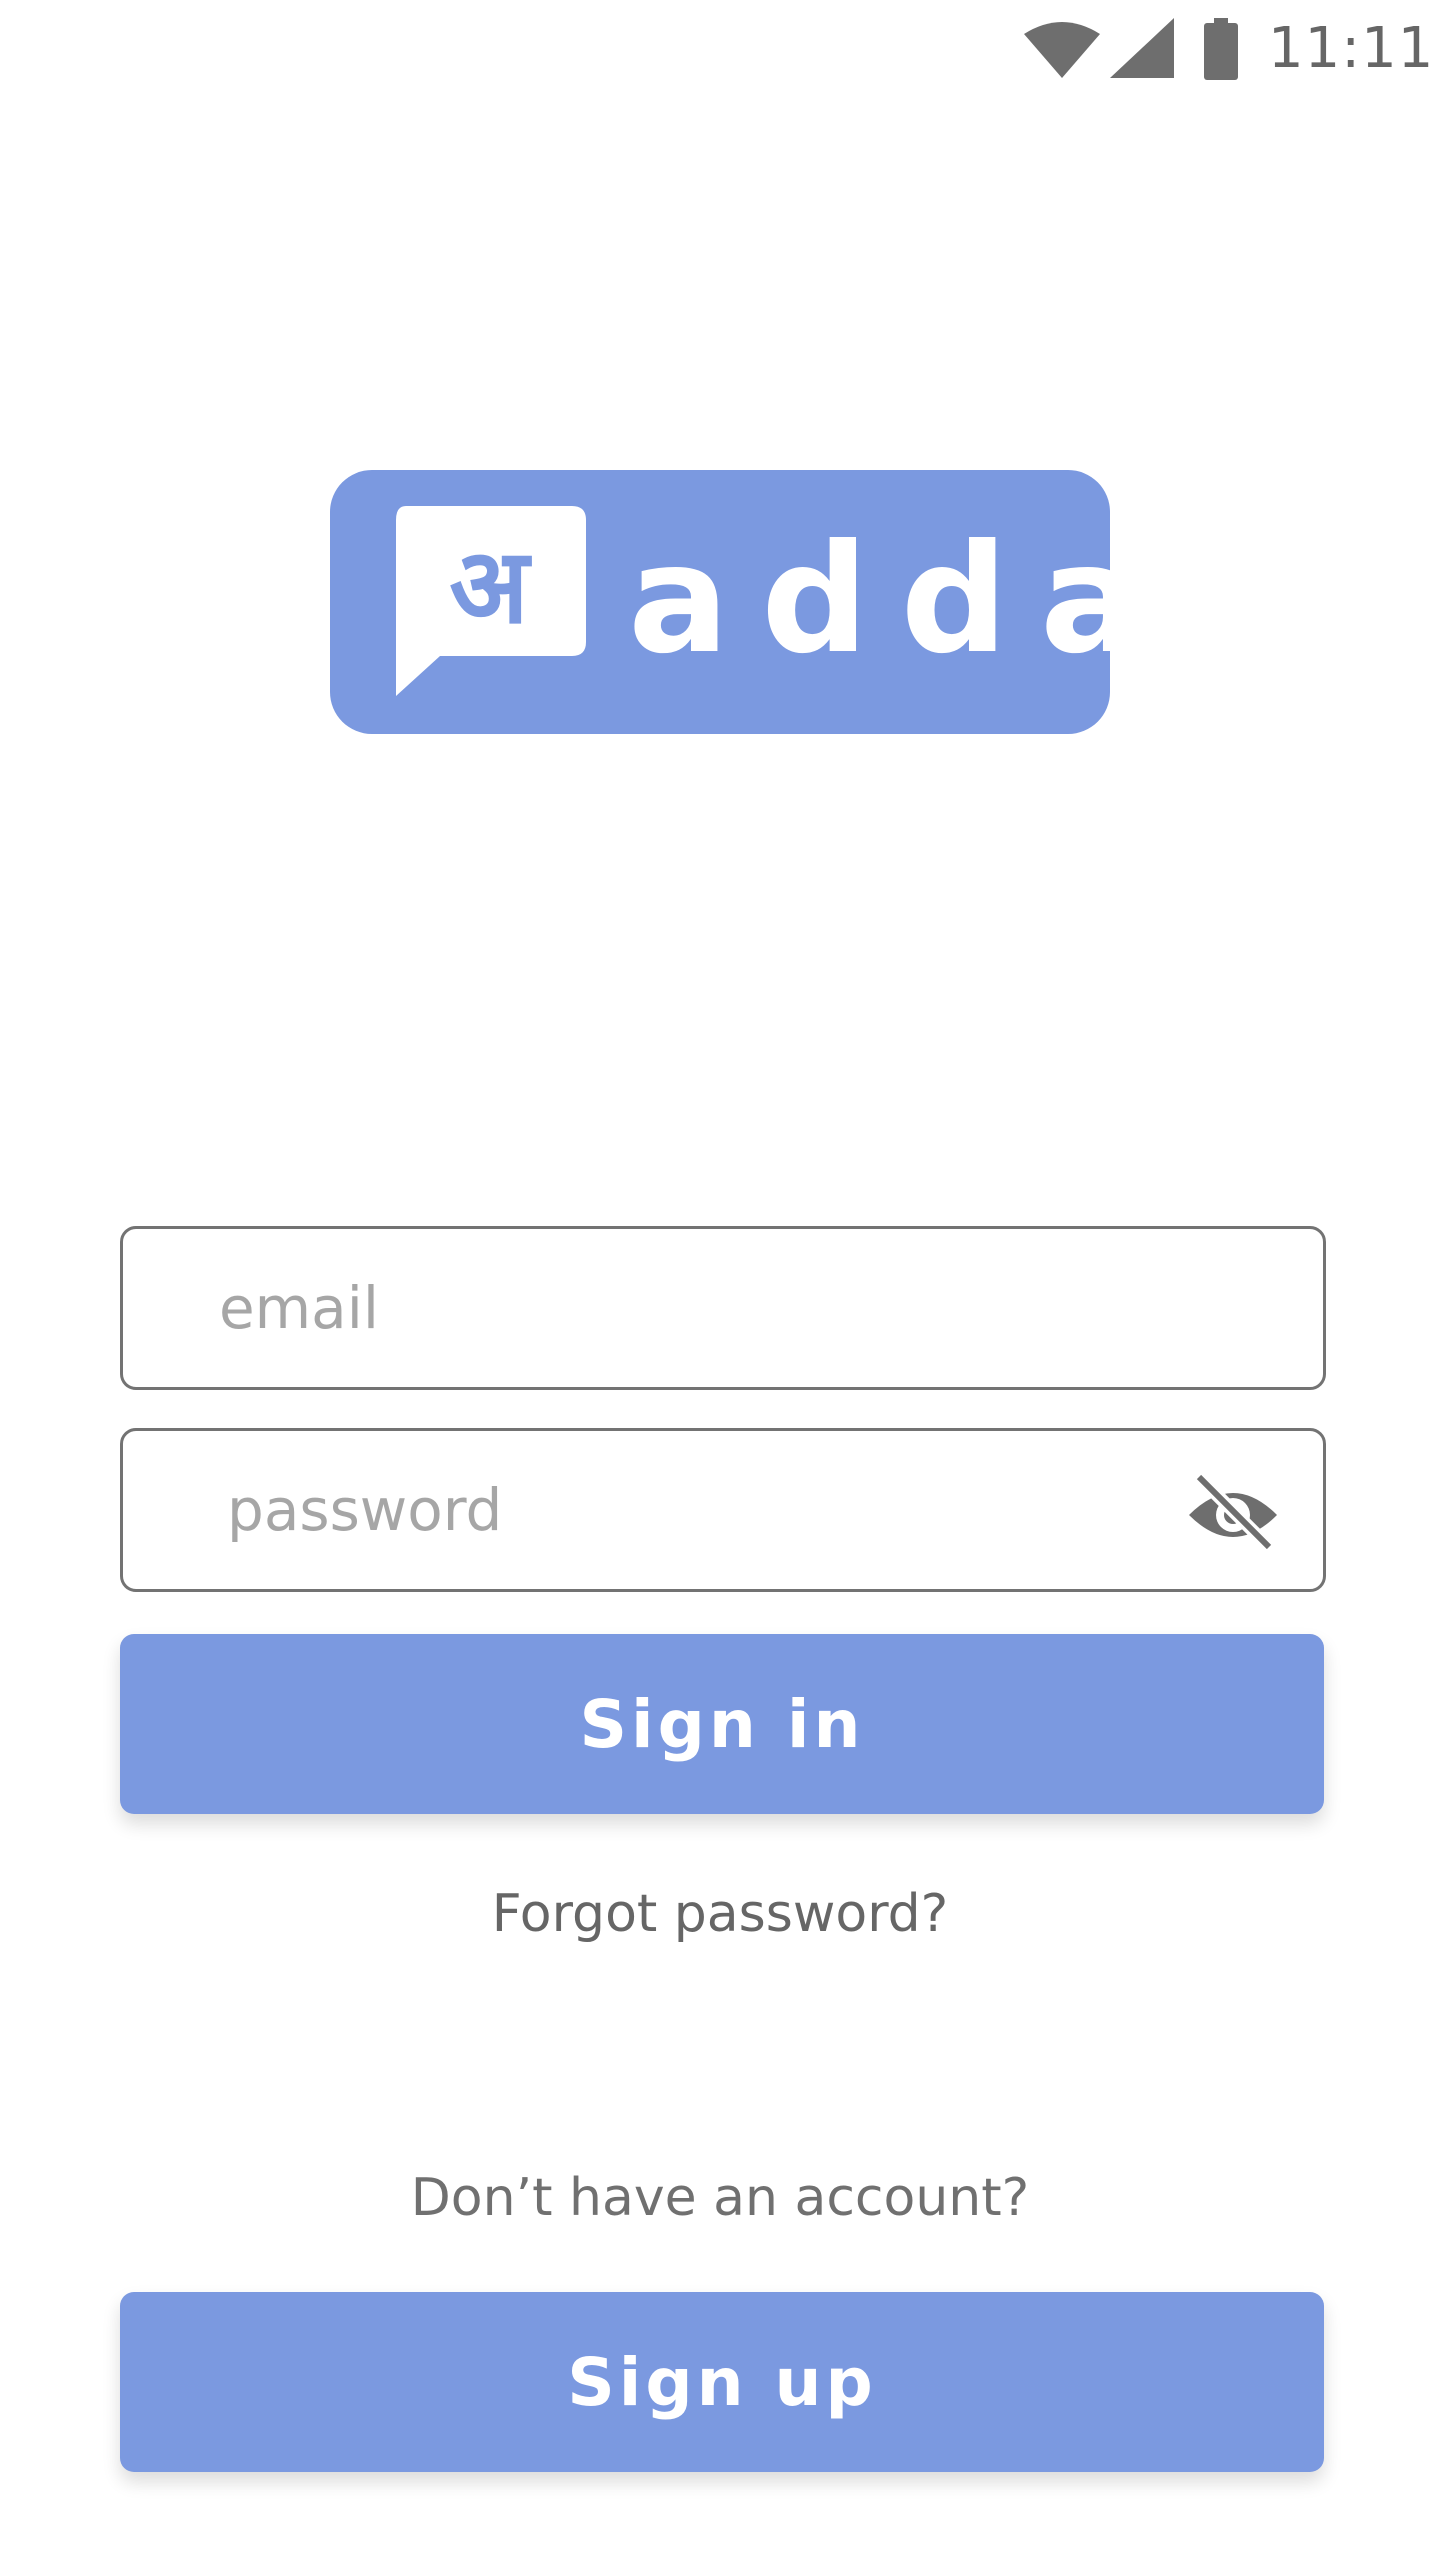  I want to click on visibility-off-icon, so click(1233, 1510).